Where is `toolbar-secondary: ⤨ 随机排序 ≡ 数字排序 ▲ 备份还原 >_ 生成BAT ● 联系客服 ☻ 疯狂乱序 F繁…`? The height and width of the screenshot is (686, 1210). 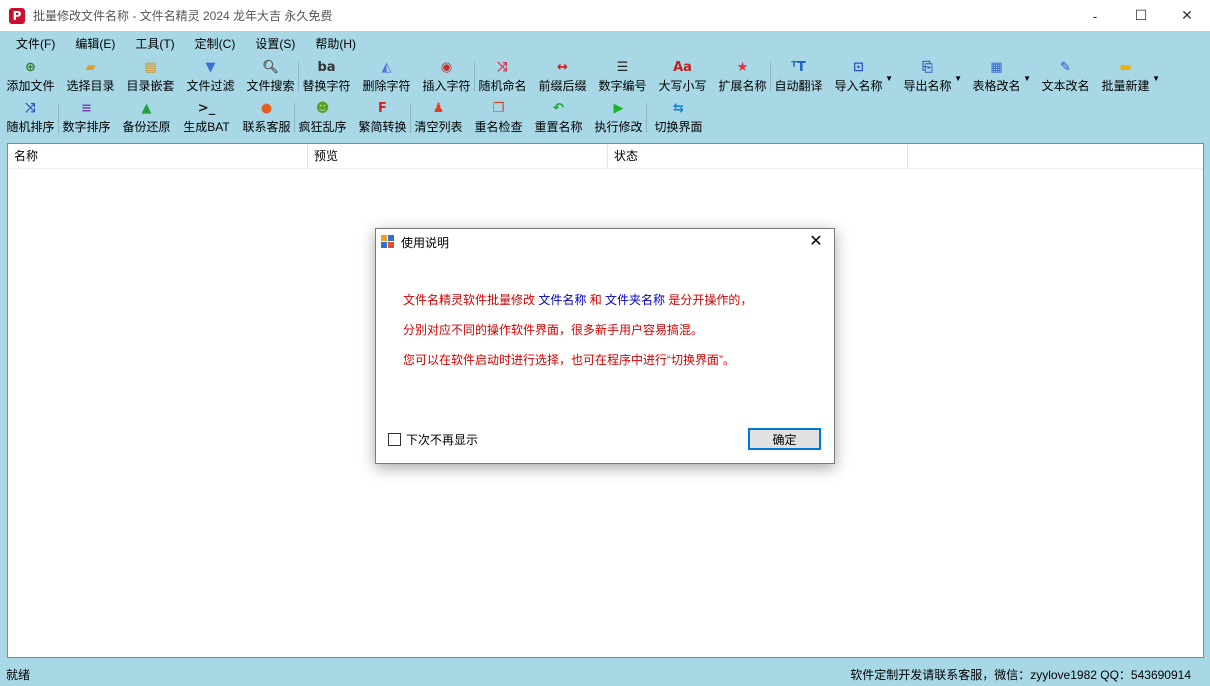
toolbar-secondary: ⤨ 随机排序 ≡ 数字排序 ▲ 备份还原 >_ 生成BAT ● 联系客服 ☻ 疯狂乱序 F繁… is located at coordinates (354, 119).